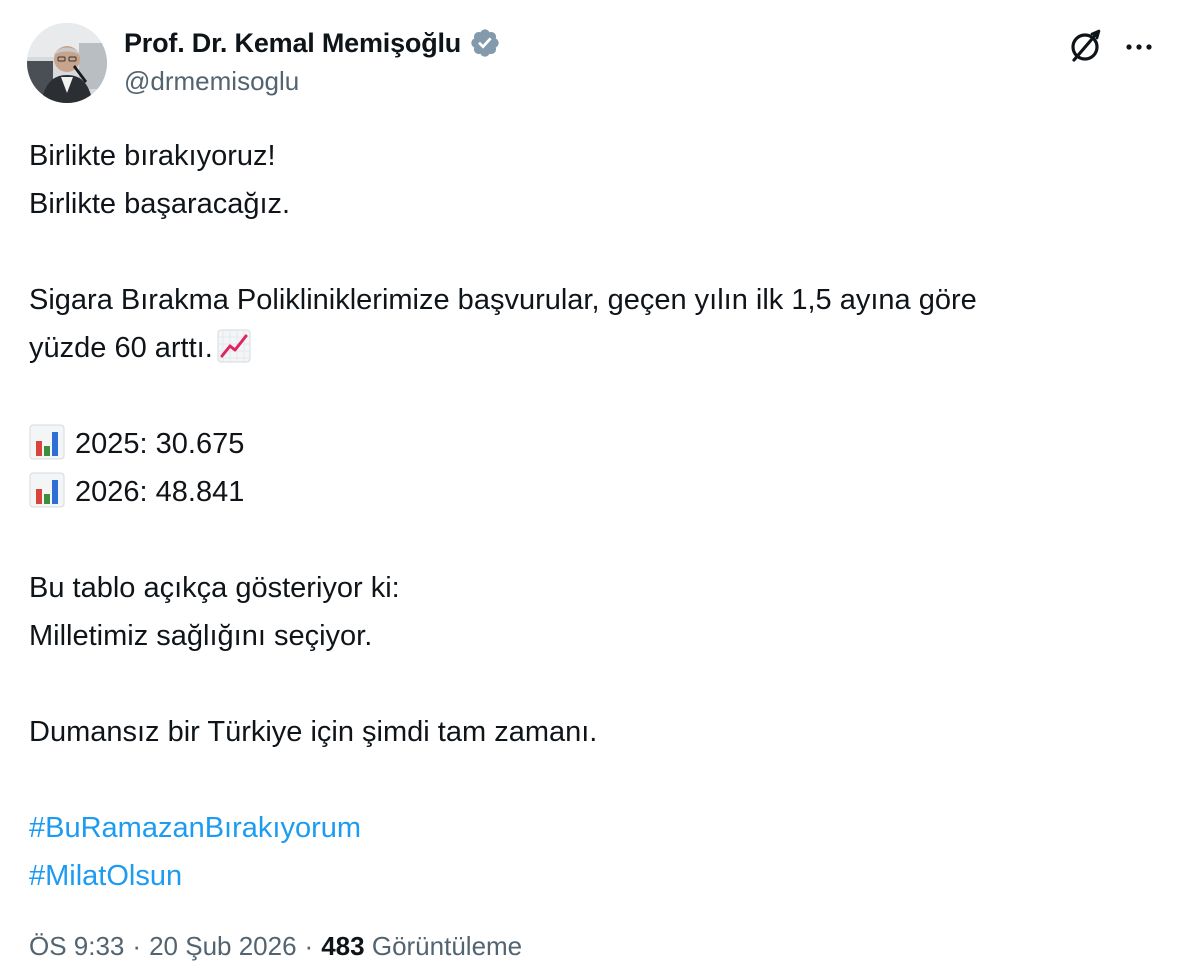 The height and width of the screenshot is (976, 1200). Describe the element at coordinates (599, 876) in the screenshot. I see `hashtag-link: #MilatOlsun` at that location.